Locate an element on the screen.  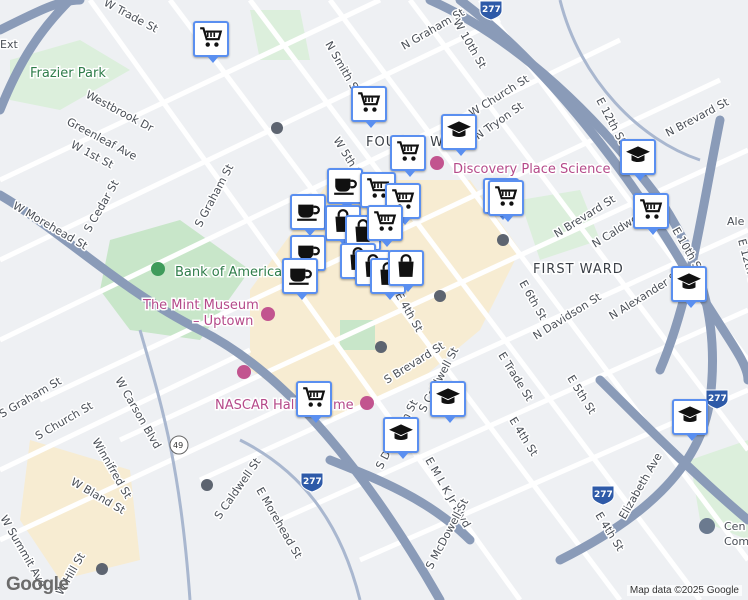
edge-label: Cen is located at coordinates (734, 526).